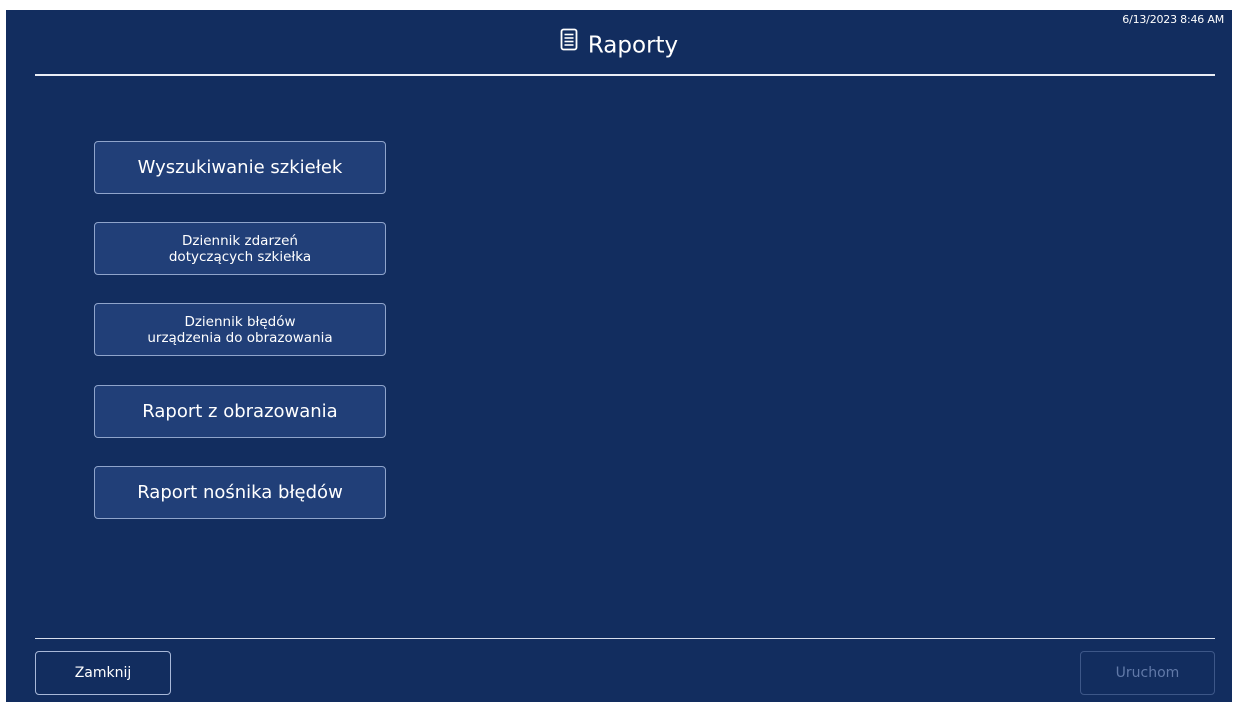 The image size is (1238, 702). What do you see at coordinates (625, 638) in the screenshot?
I see `footer-divider` at bounding box center [625, 638].